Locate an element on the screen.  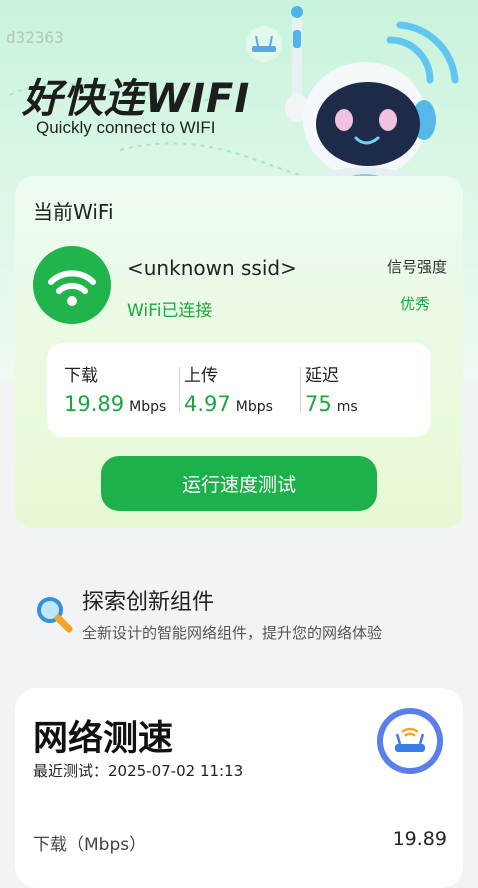
download-mbps-value: 19.89 is located at coordinates (419, 839).